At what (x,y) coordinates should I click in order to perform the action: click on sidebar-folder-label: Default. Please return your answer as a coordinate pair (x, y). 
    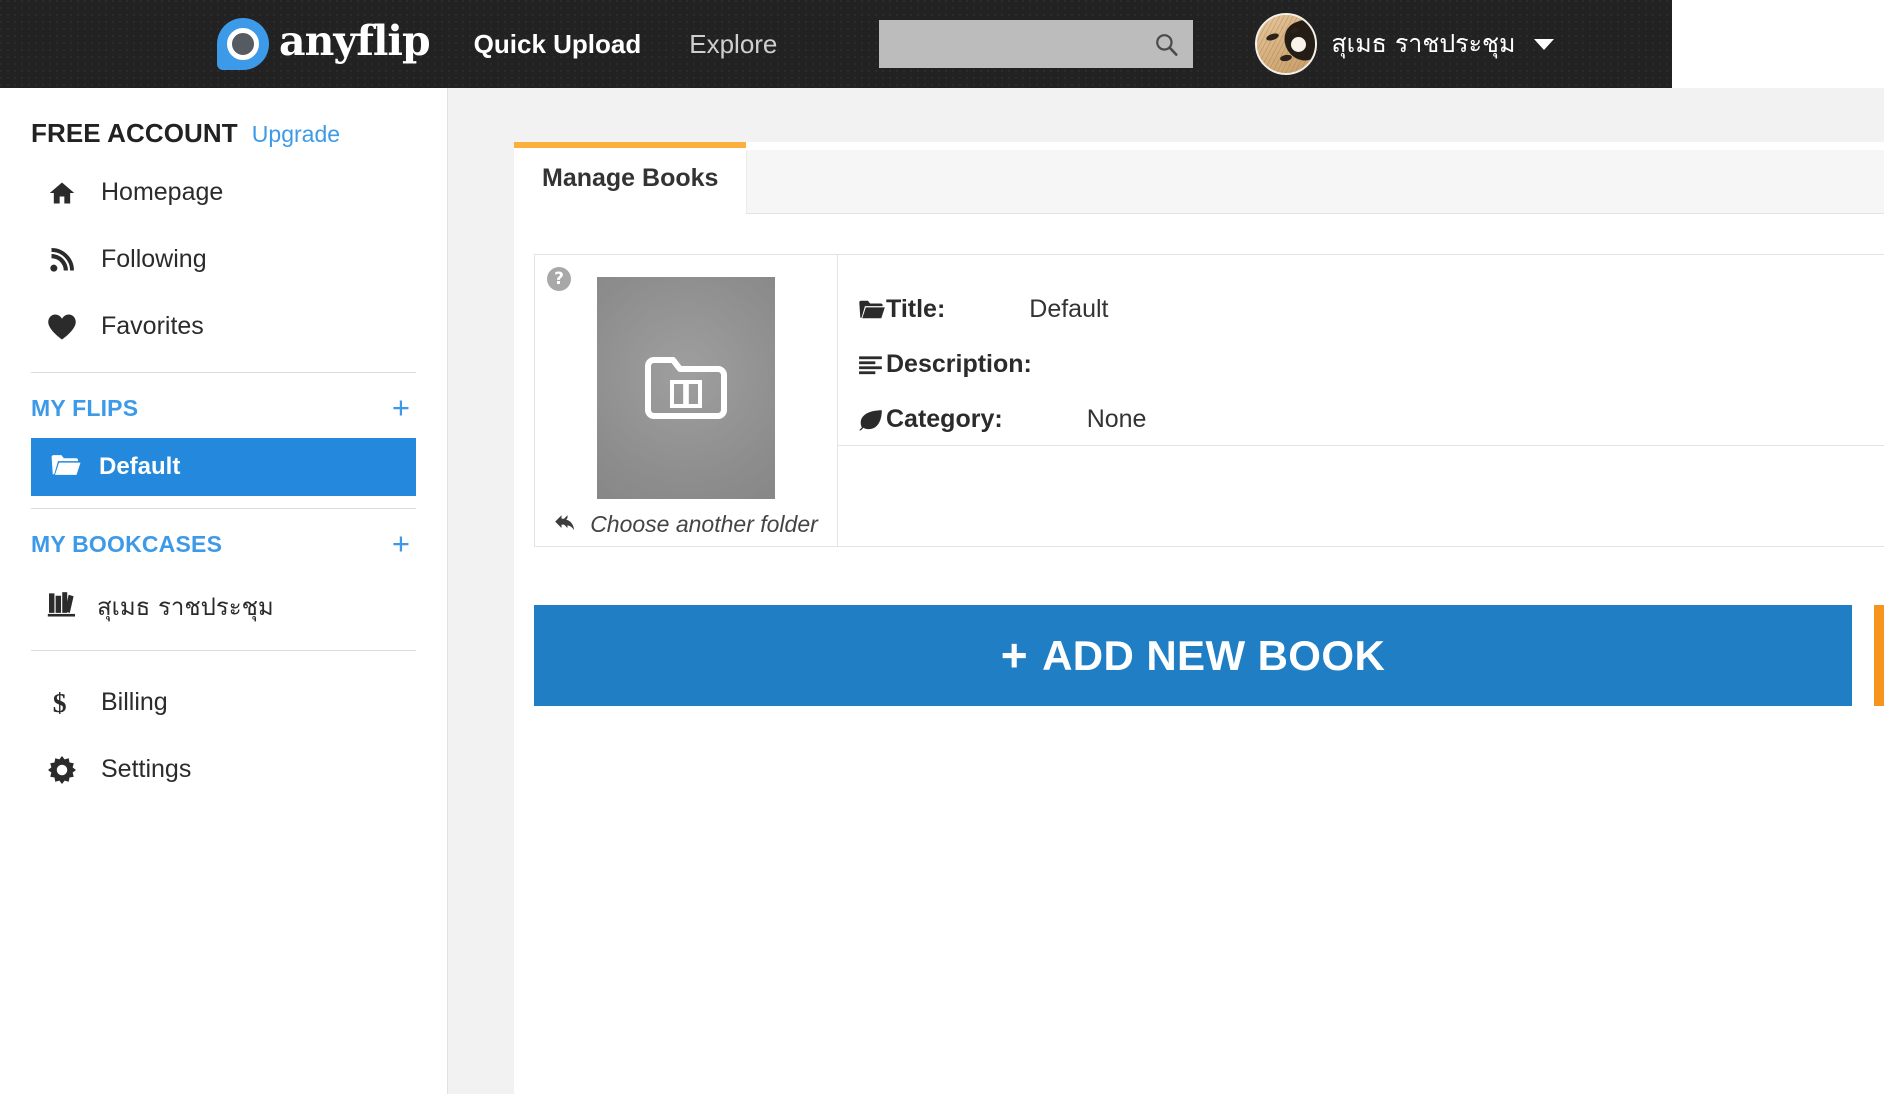
    Looking at the image, I should click on (140, 466).